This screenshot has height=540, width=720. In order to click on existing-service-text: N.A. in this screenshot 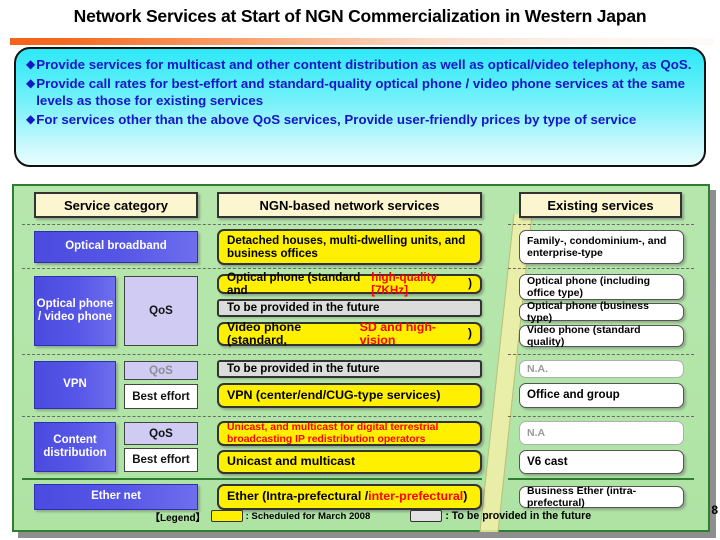, I will do `click(537, 368)`.